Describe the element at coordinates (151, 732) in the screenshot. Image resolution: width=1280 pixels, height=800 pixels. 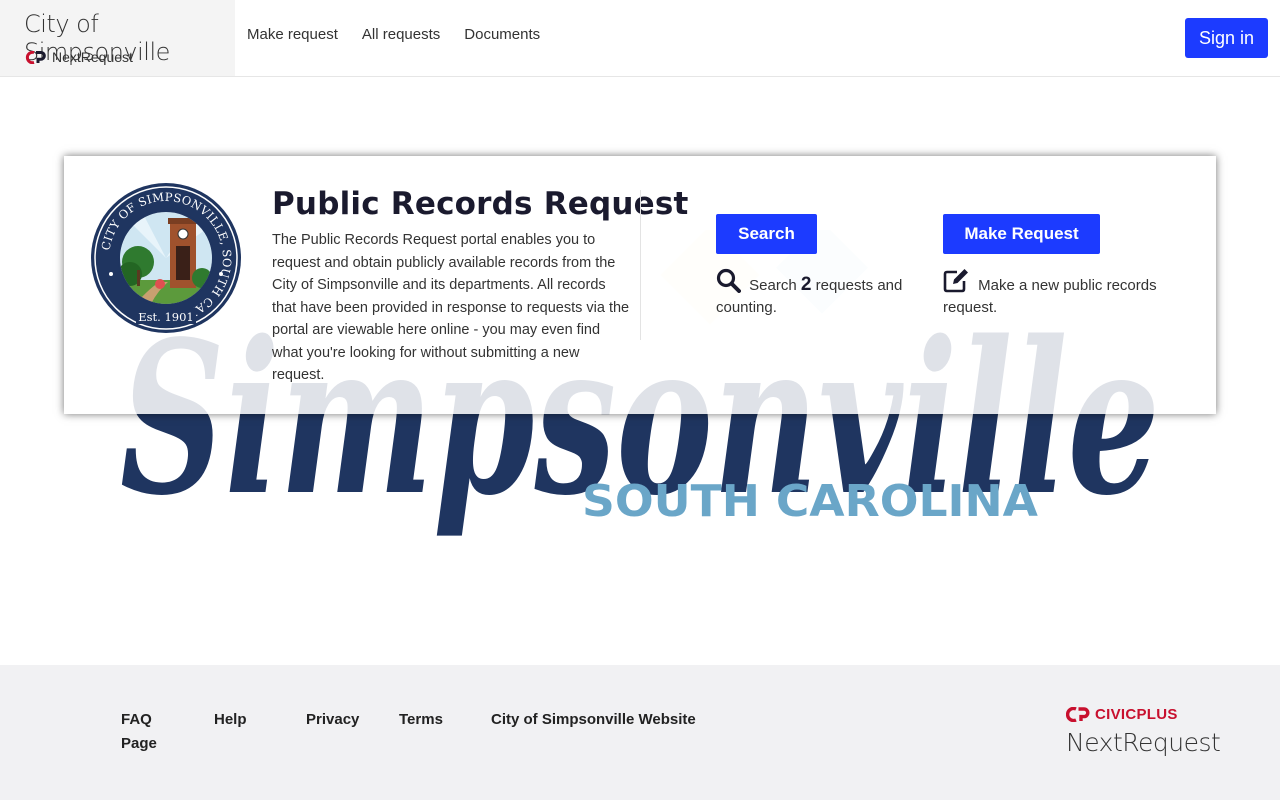
I see `footer-faq-link: FAQ Page` at that location.